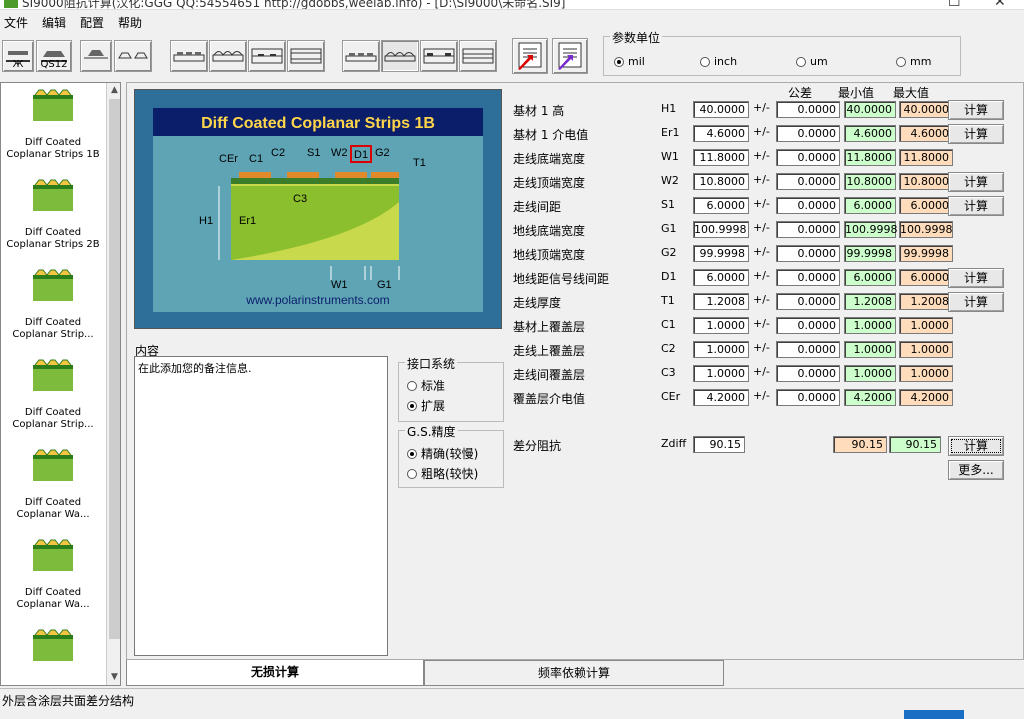  Describe the element at coordinates (719, 444) in the screenshot. I see `impedance-value-field: 90.15` at that location.